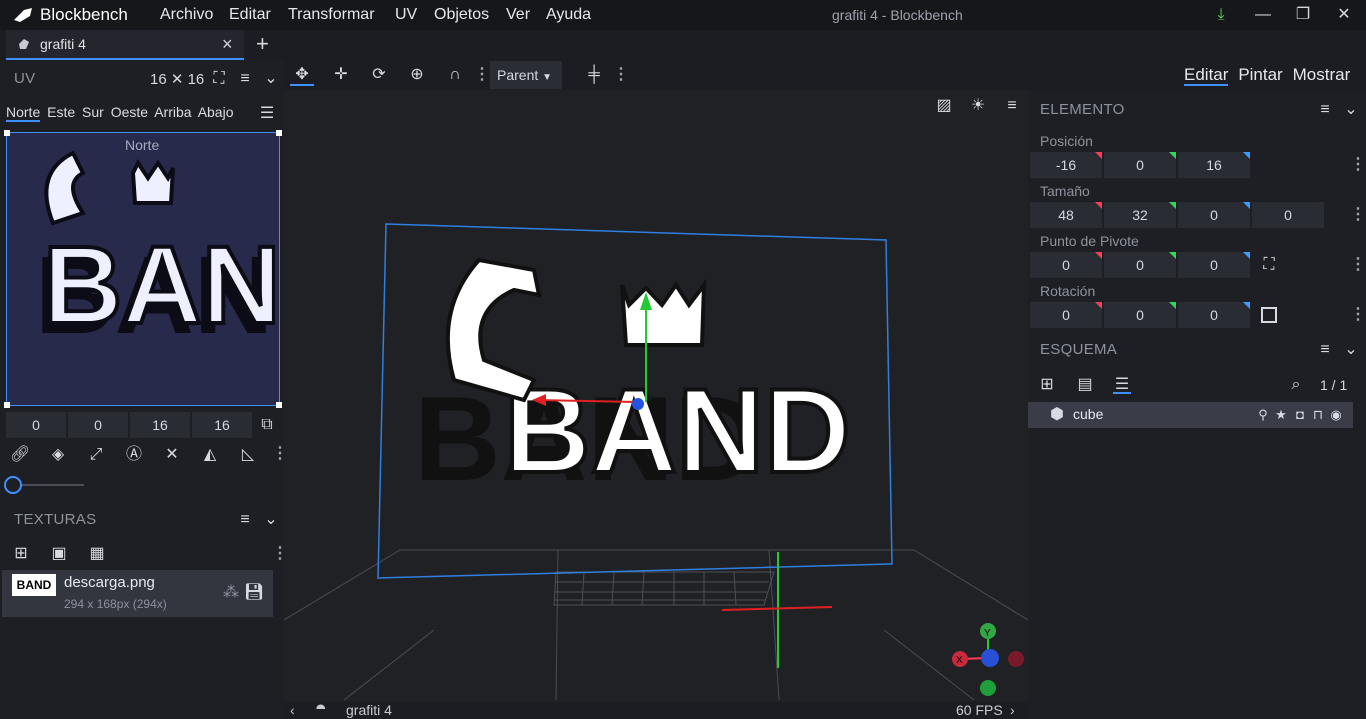  I want to click on position-z: 16, so click(1214, 165).